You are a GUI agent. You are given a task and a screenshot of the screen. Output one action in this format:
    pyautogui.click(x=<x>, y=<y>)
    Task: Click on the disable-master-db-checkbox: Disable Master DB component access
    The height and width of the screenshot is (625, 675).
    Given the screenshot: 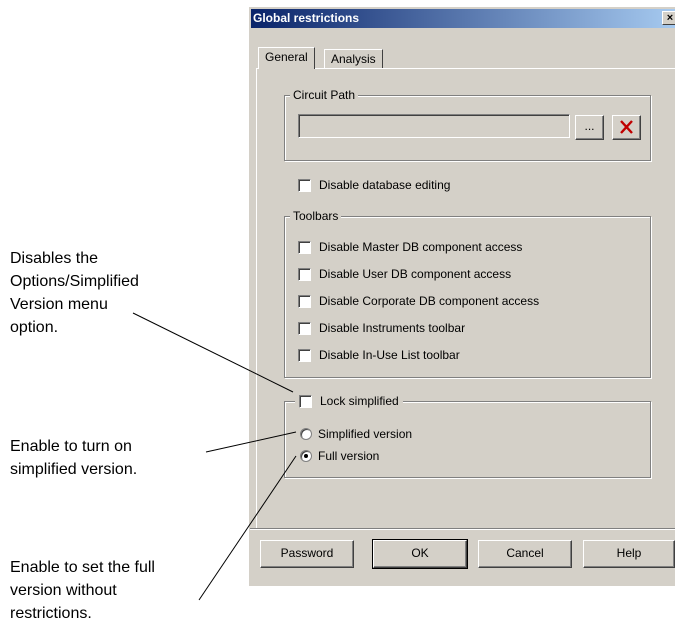 What is the action you would take?
    pyautogui.click(x=410, y=247)
    